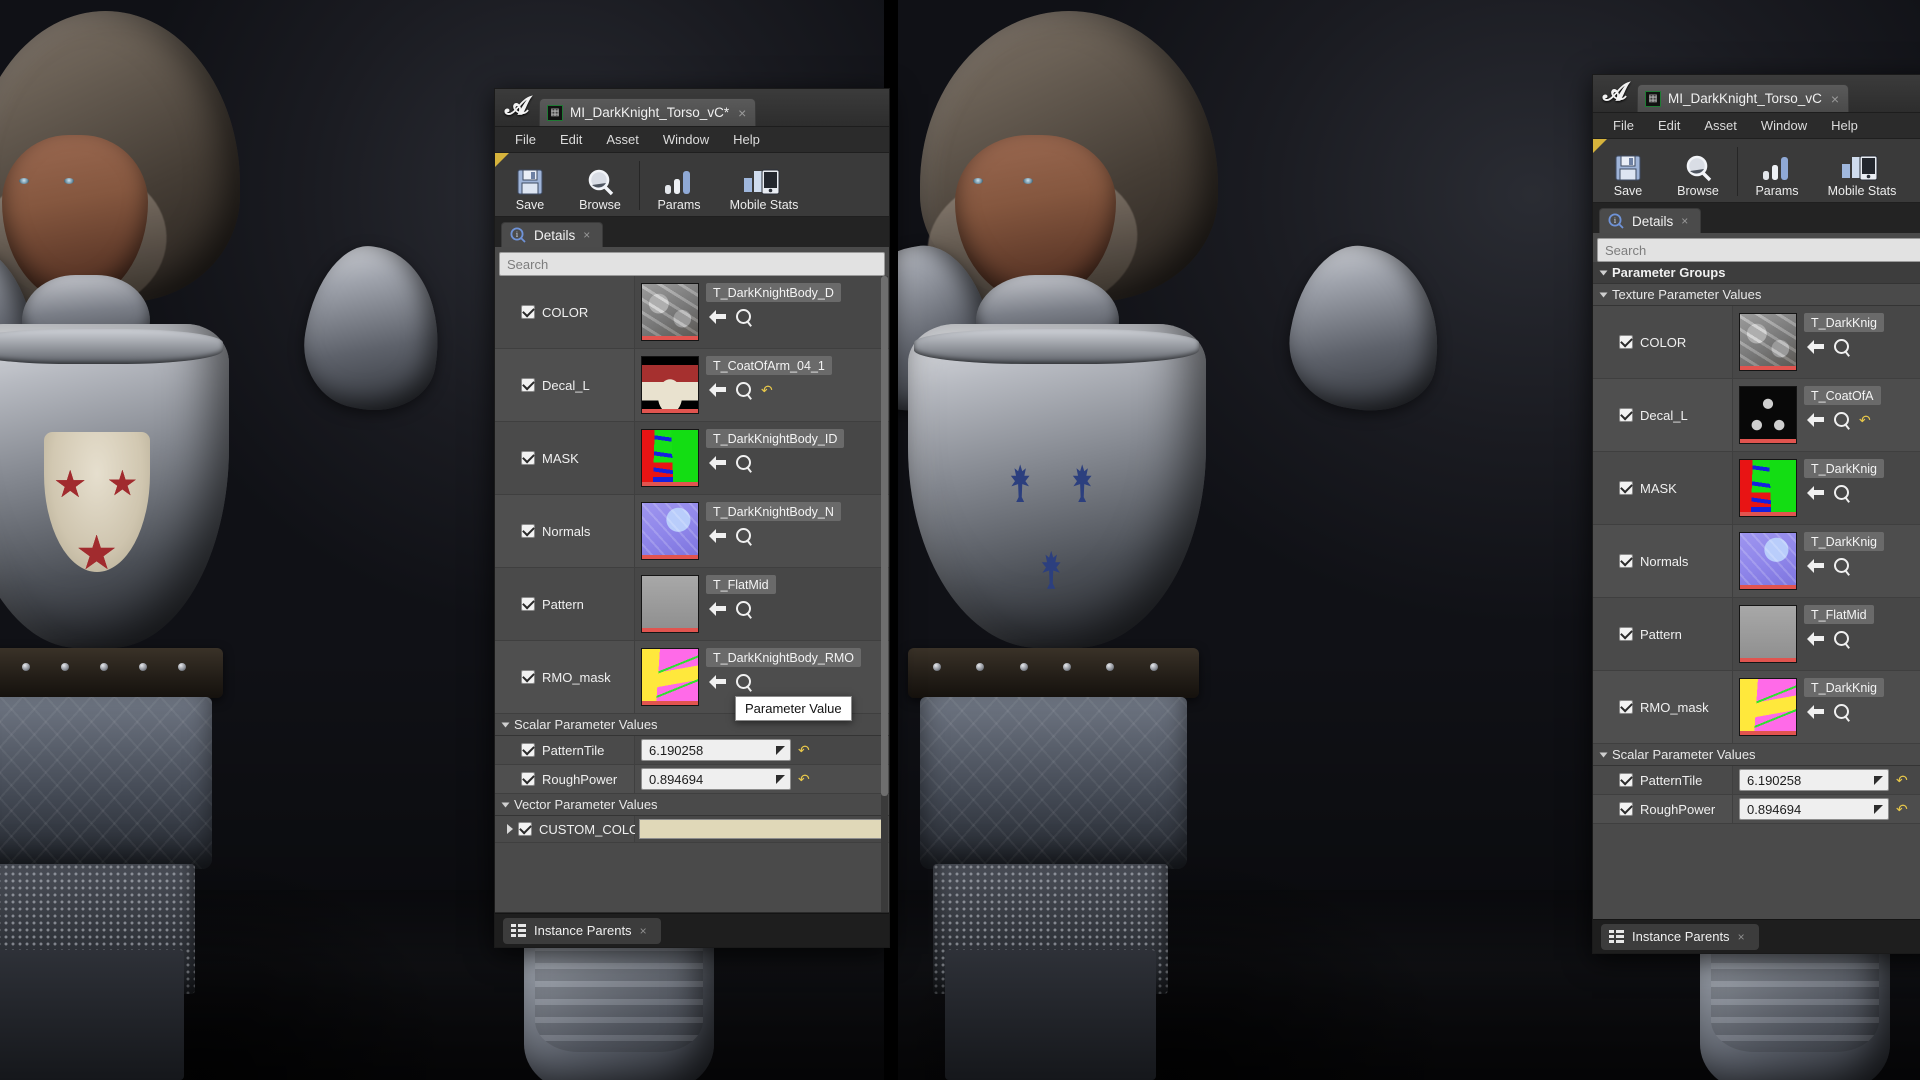 The width and height of the screenshot is (1920, 1080). I want to click on color-swatch, so click(762, 829).